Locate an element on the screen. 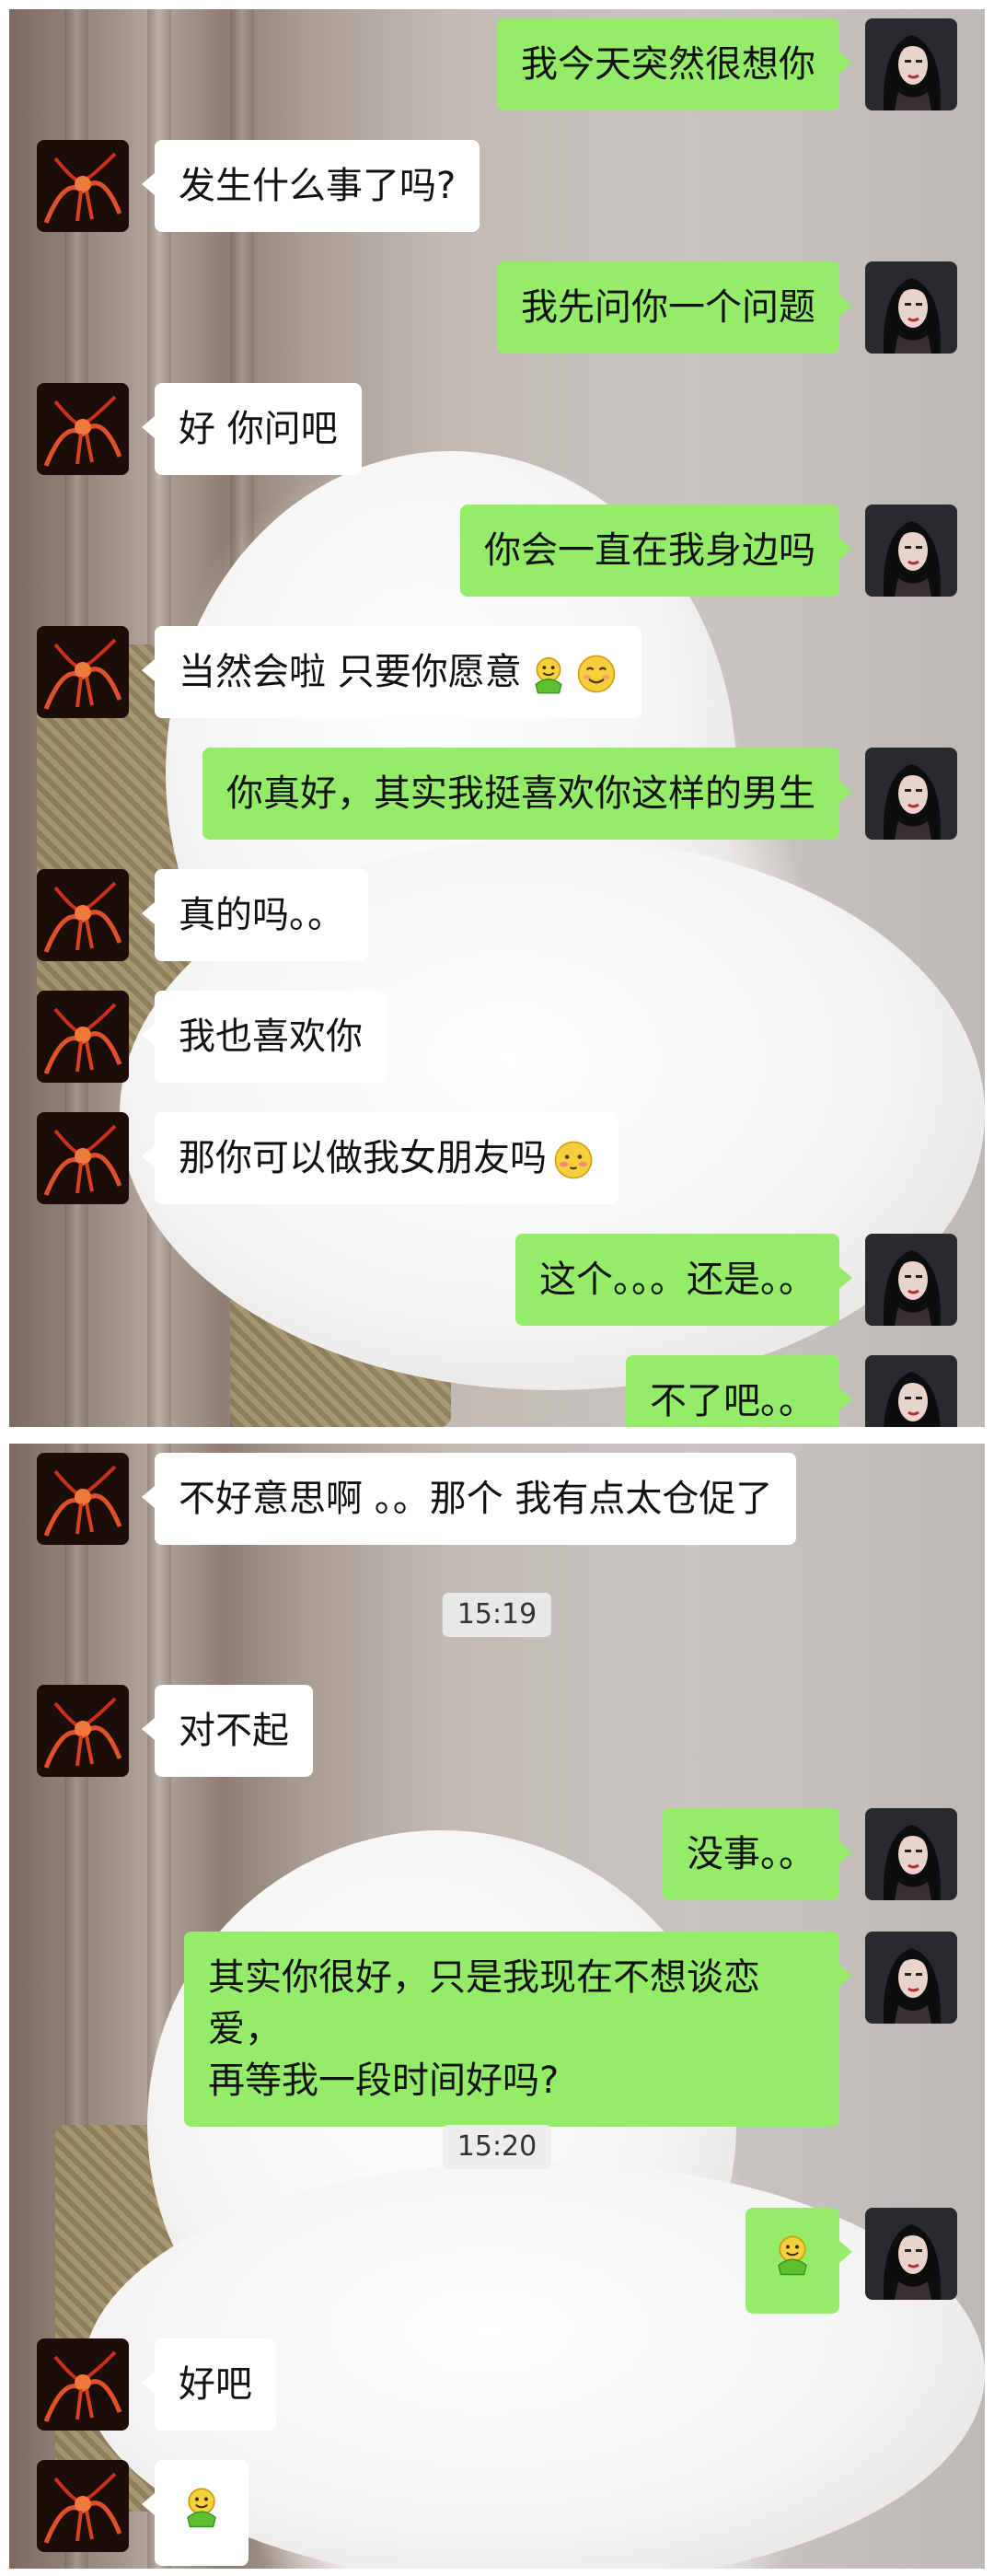 The height and width of the screenshot is (2576, 994). message-text: 真的吗。。 is located at coordinates (261, 915).